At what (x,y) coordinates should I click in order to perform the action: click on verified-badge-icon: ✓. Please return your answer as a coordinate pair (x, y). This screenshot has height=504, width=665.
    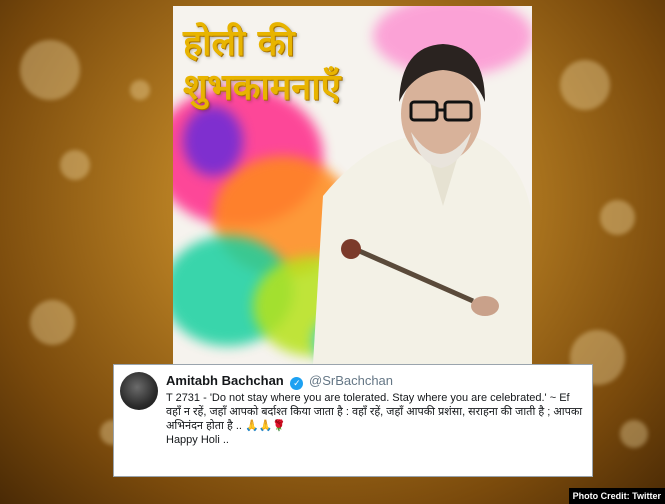
    Looking at the image, I should click on (297, 383).